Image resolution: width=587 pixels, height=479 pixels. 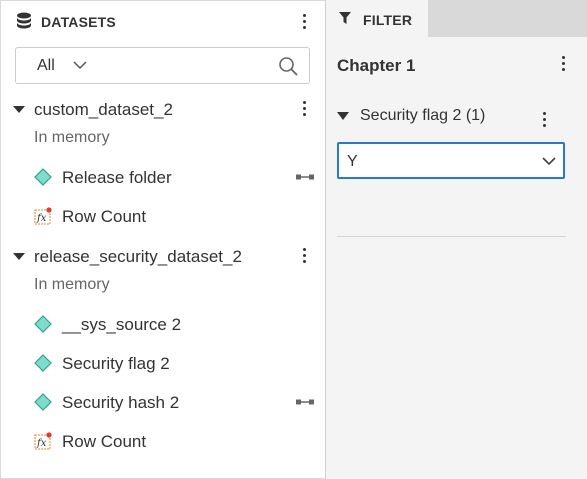 What do you see at coordinates (117, 177) in the screenshot?
I see `field-label: Release folder` at bounding box center [117, 177].